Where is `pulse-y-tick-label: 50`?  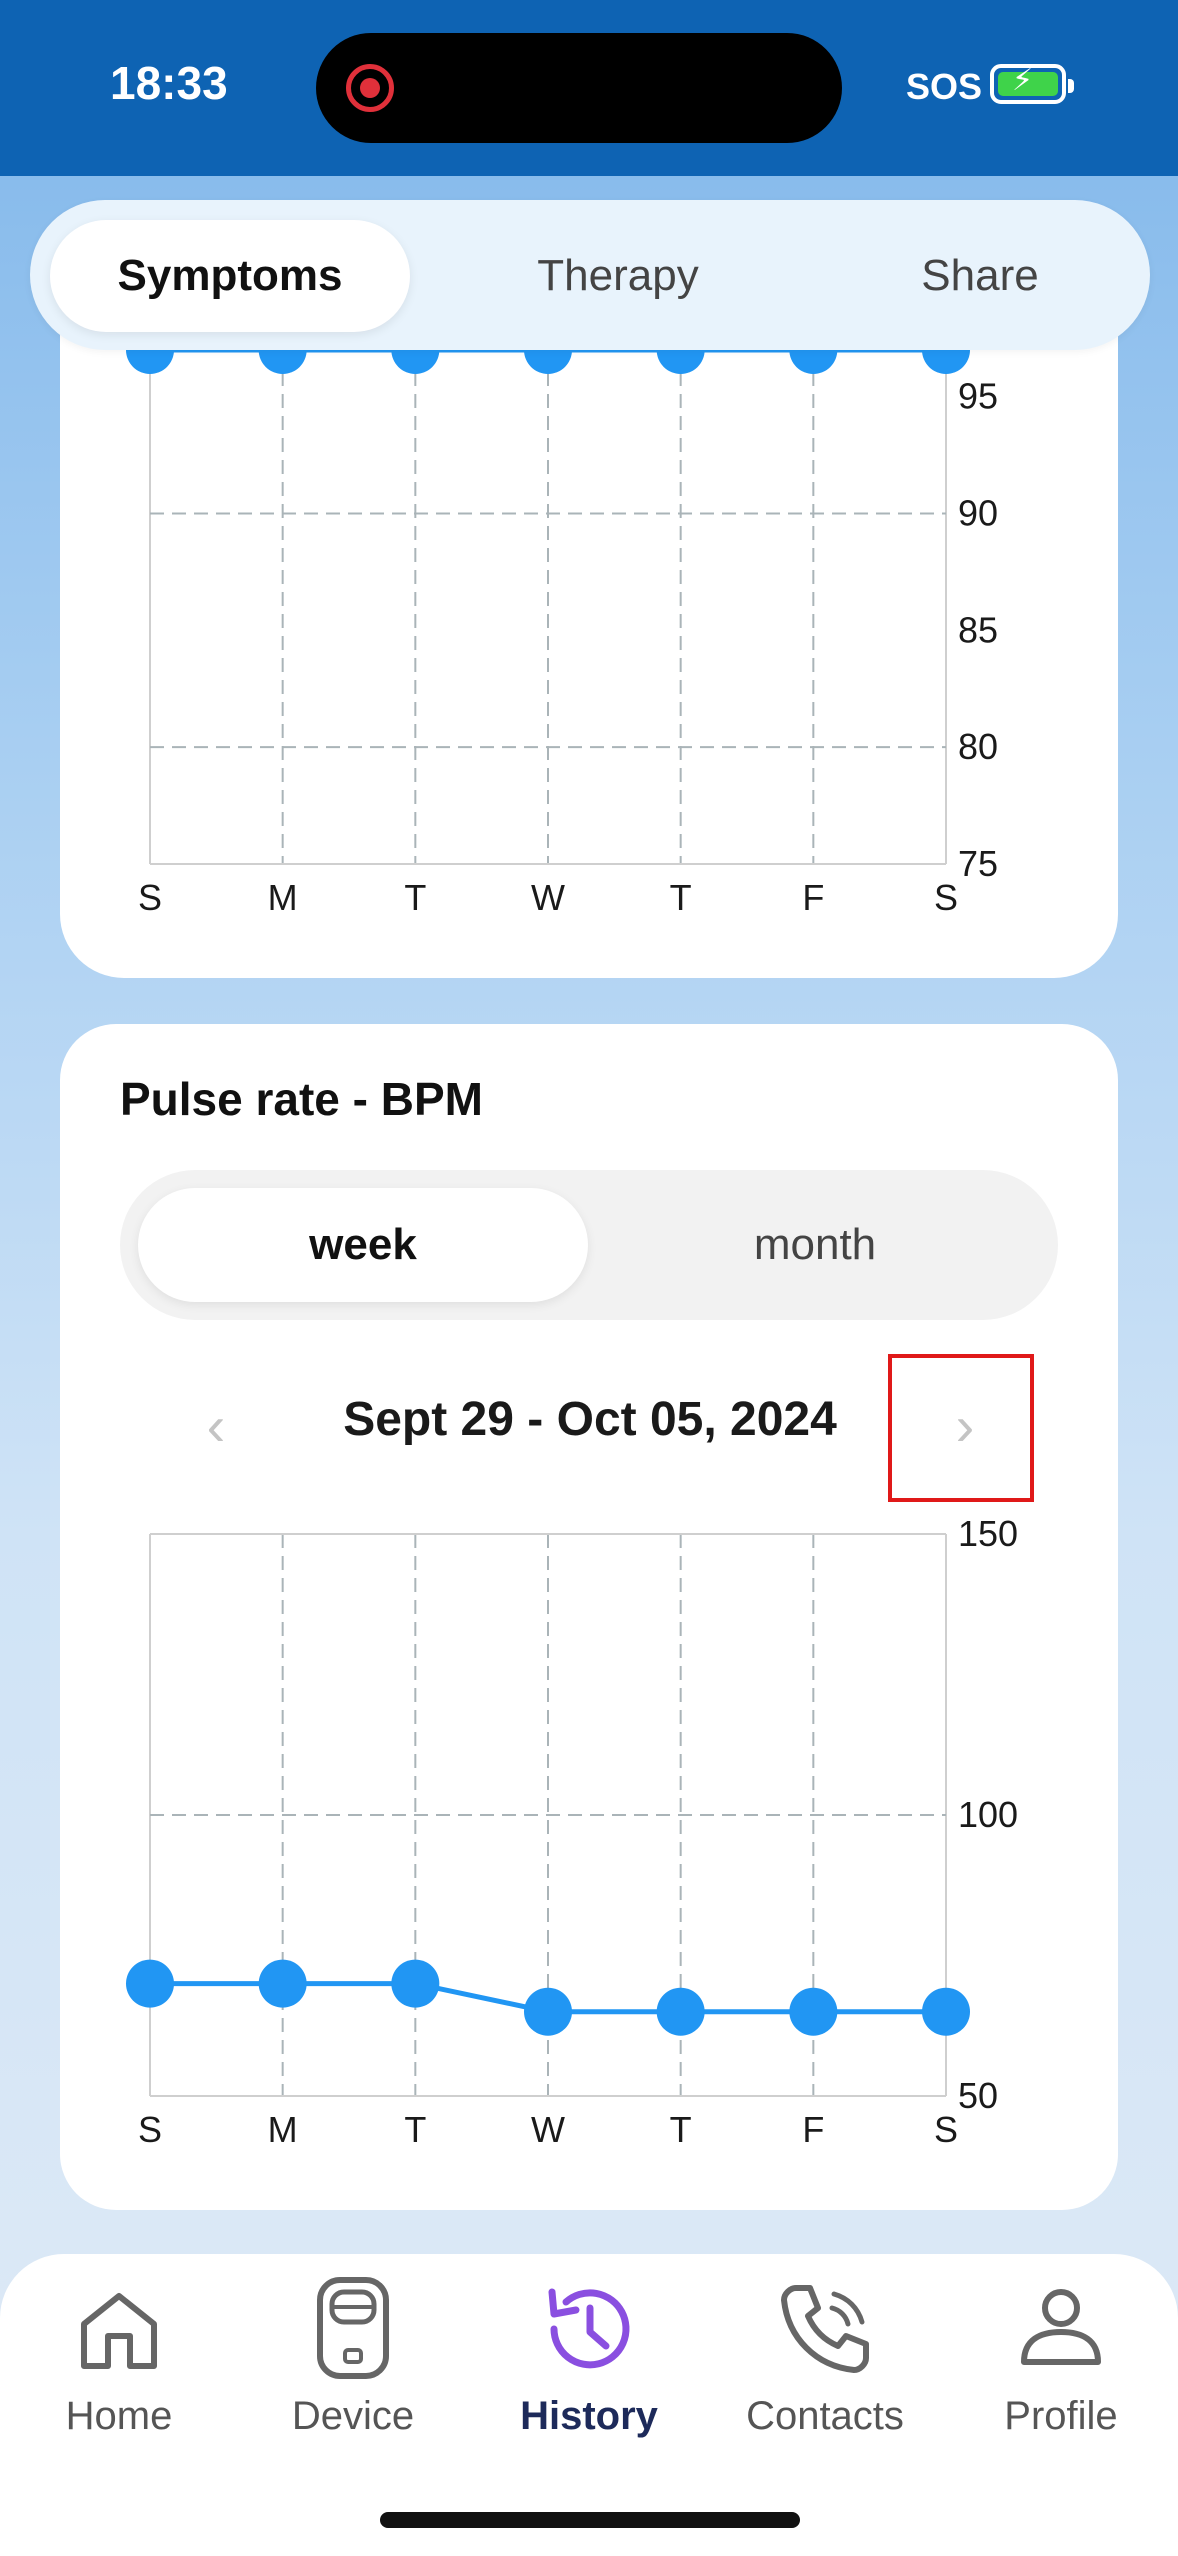
pulse-y-tick-label: 50 is located at coordinates (978, 2095).